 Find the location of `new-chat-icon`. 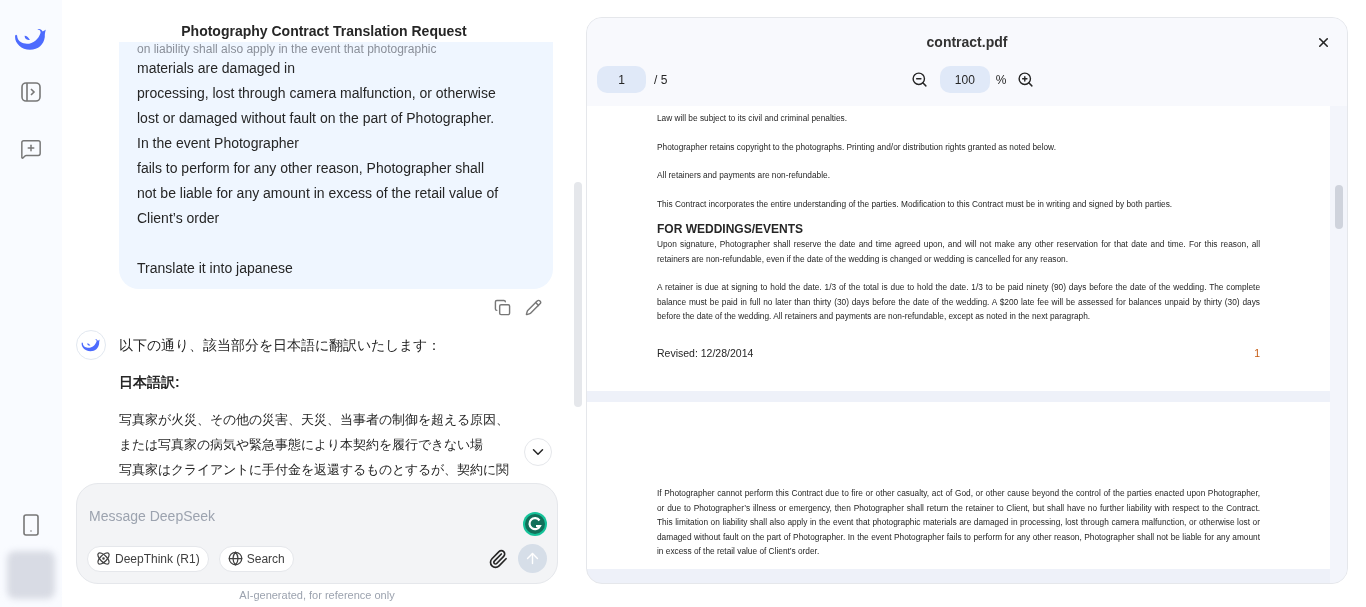

new-chat-icon is located at coordinates (31, 149).